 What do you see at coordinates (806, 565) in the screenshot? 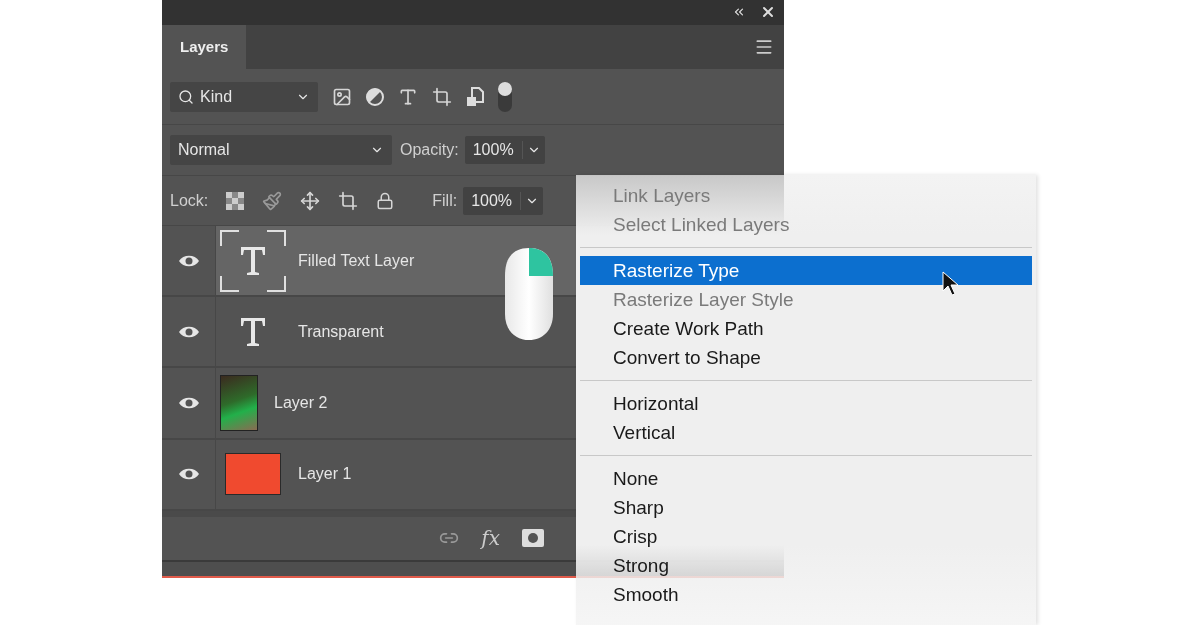
I see `menu-item: Strong` at bounding box center [806, 565].